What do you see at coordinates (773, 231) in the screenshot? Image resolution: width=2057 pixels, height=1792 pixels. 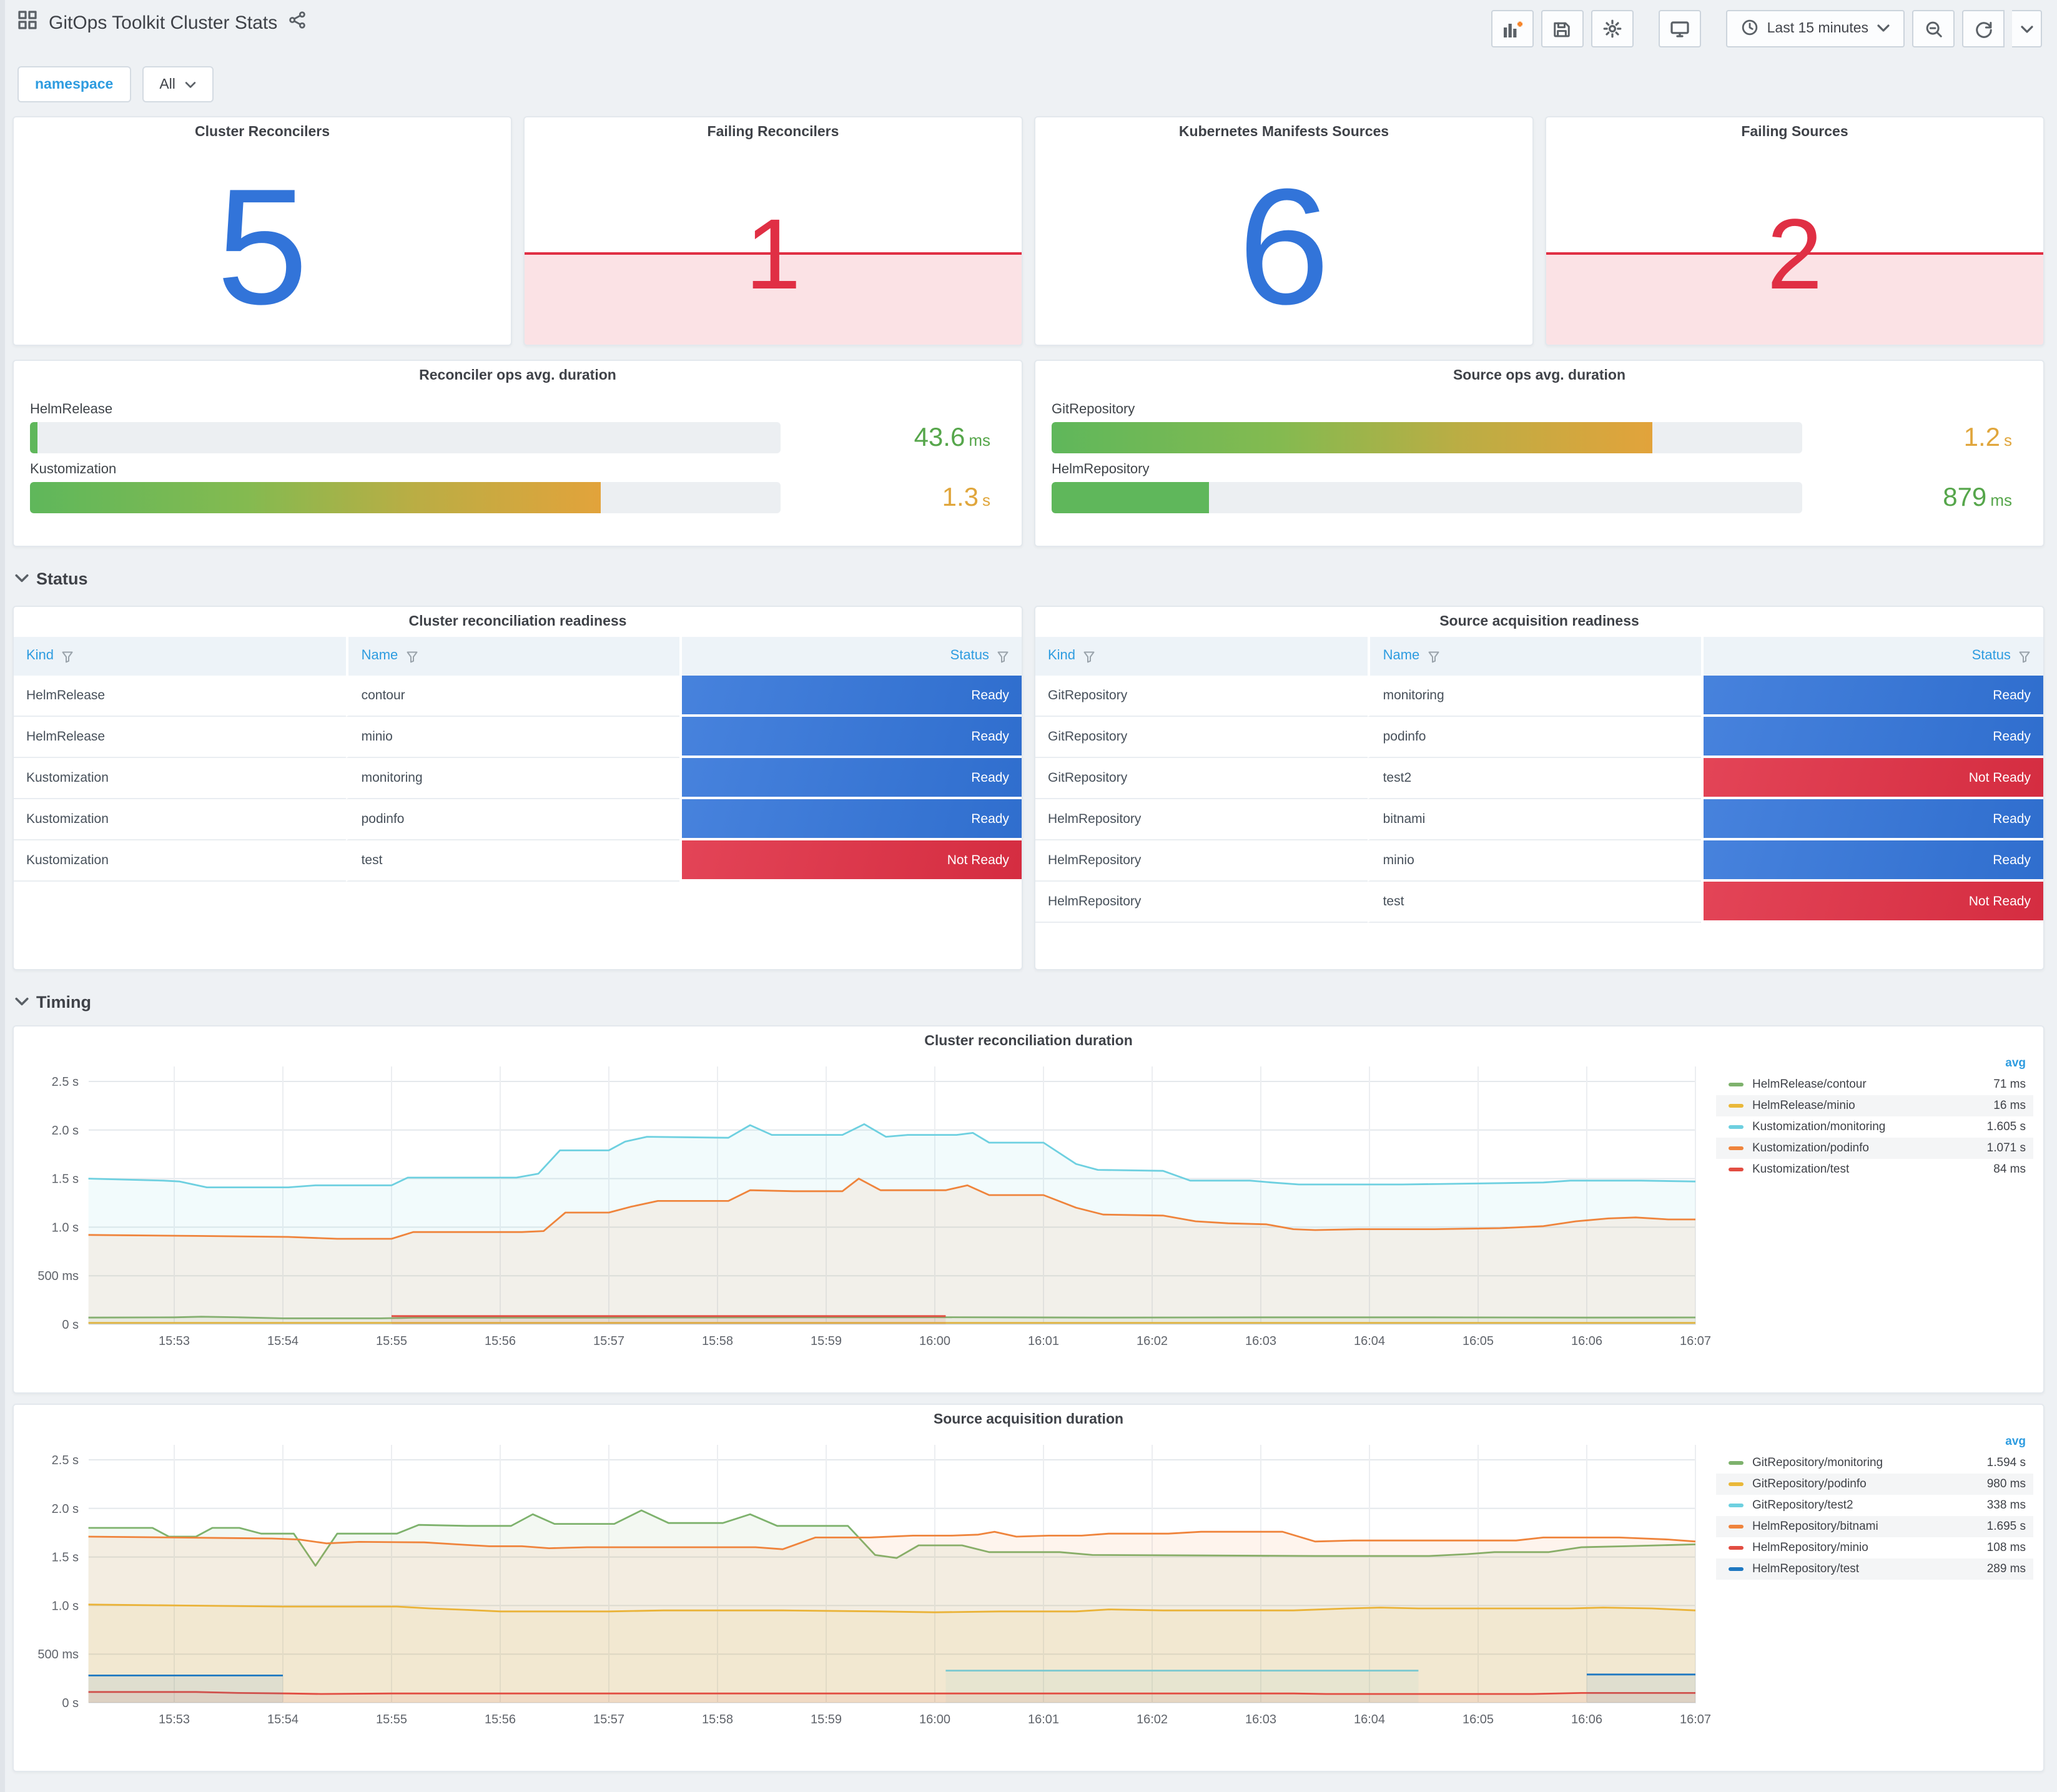 I see `stat-panel: Failing Reconcilers 1` at bounding box center [773, 231].